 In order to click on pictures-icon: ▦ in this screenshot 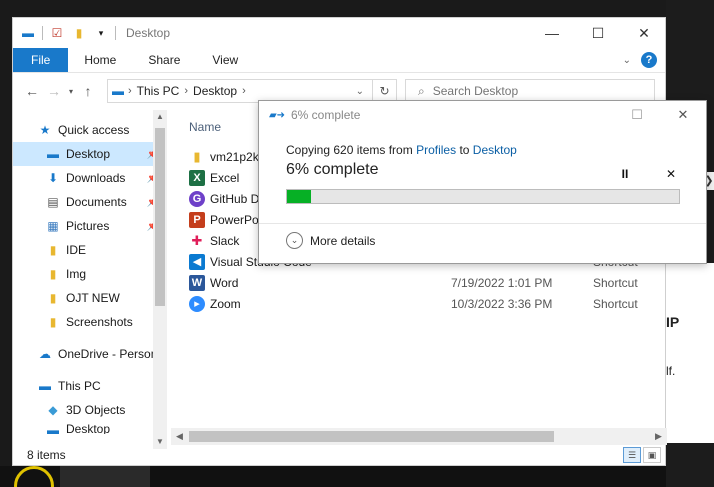, I will do `click(53, 226)`.